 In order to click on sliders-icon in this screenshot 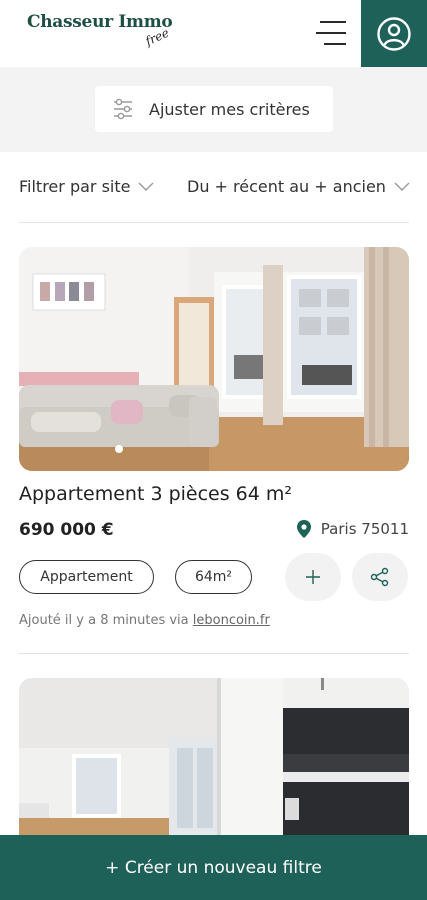, I will do `click(123, 109)`.